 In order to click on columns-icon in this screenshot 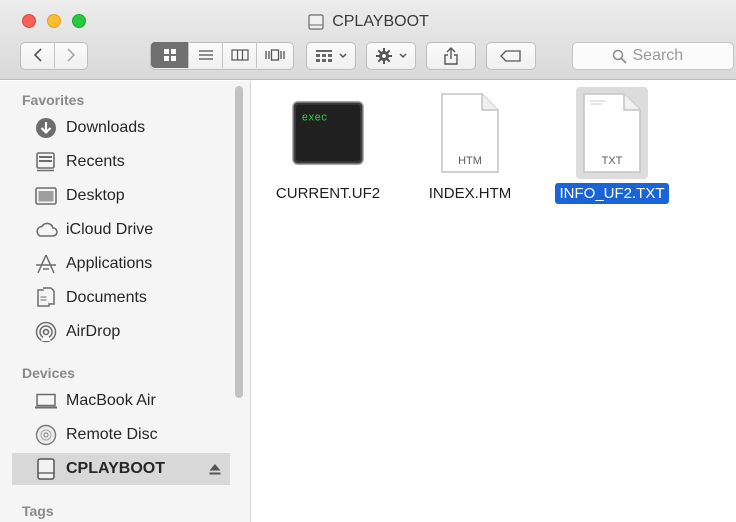, I will do `click(239, 55)`.